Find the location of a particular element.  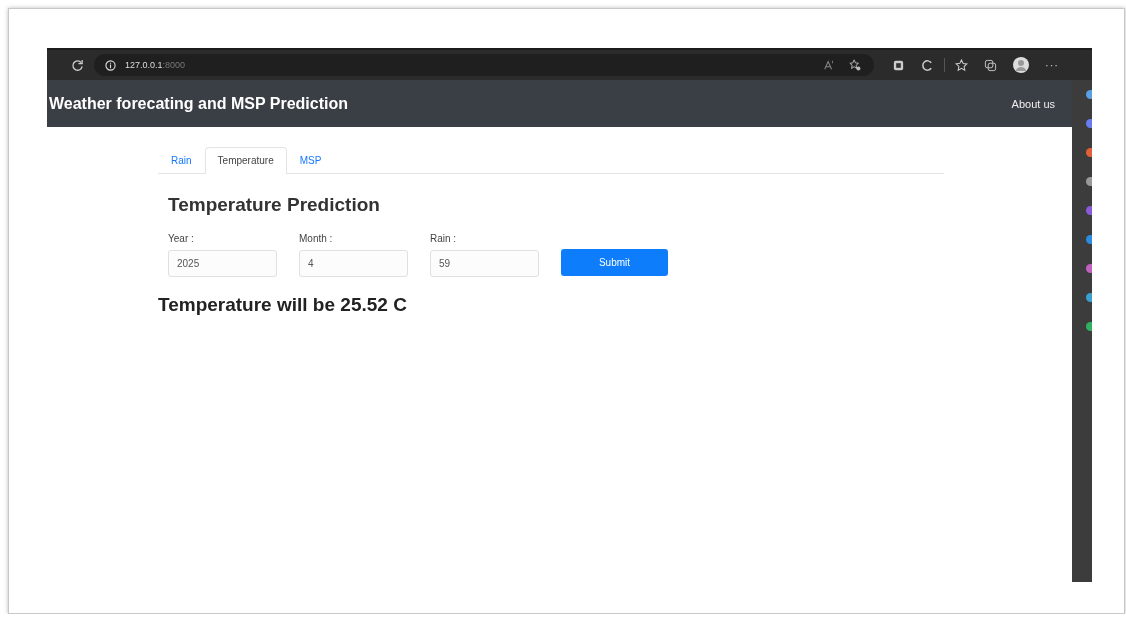

brand-title: Weather forecating and MSP Prediction is located at coordinates (199, 103).